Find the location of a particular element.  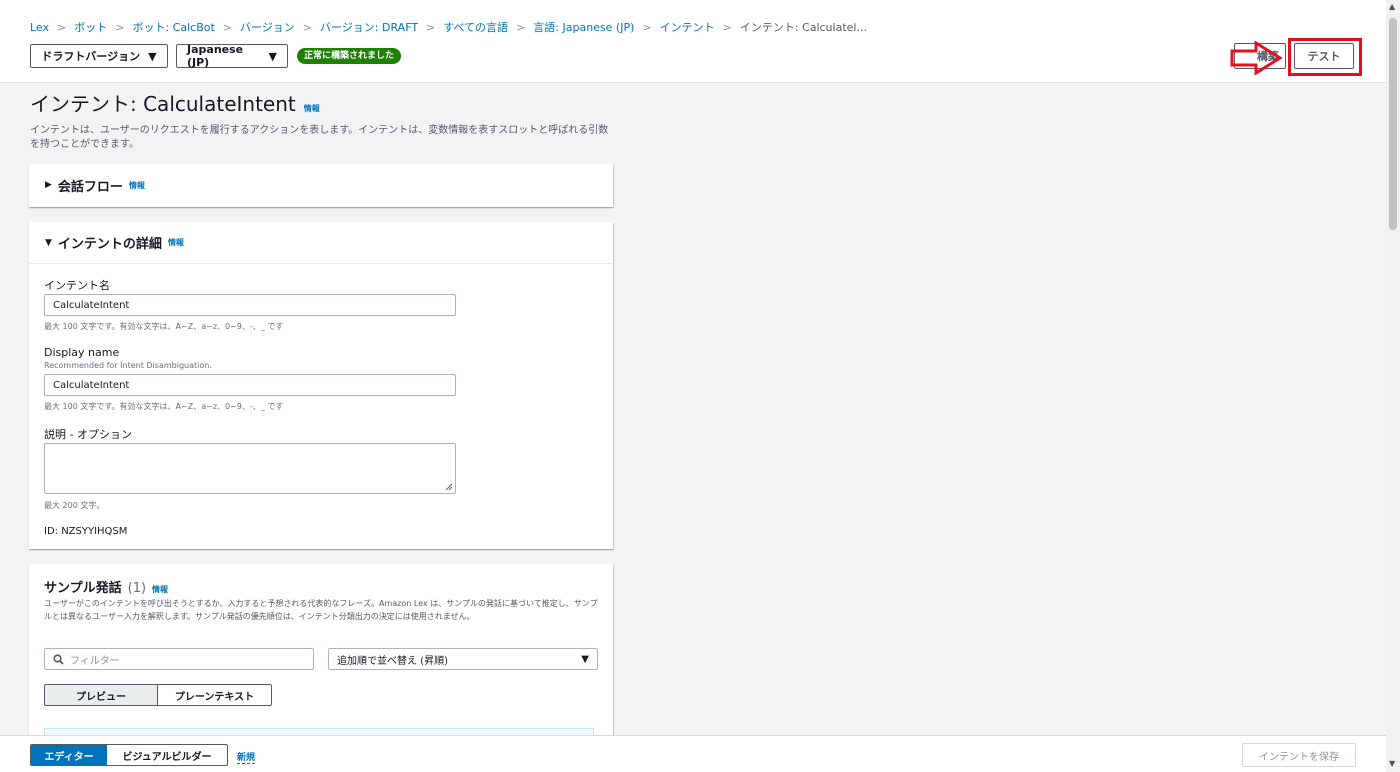

sample-utterances-title: サンプル発話 is located at coordinates (83, 588).